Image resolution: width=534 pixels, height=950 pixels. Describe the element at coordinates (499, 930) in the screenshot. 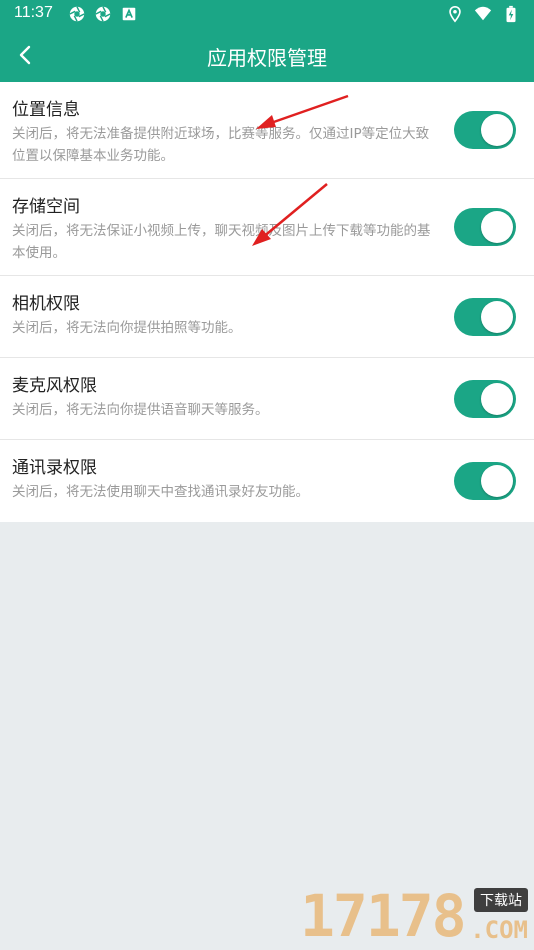

I see `watermark-suffix: .COM` at that location.